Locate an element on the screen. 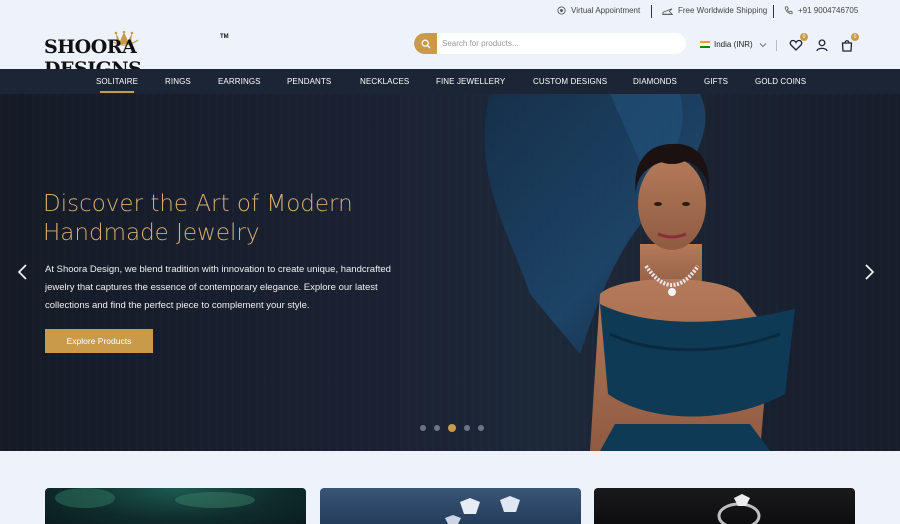  nav-item-earrings: EARRINGS is located at coordinates (239, 81).